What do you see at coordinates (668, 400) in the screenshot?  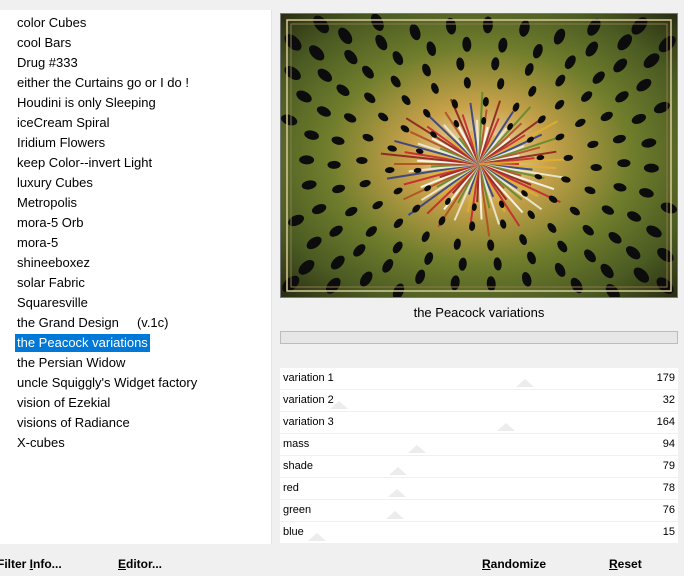 I see `slider-value: 32` at bounding box center [668, 400].